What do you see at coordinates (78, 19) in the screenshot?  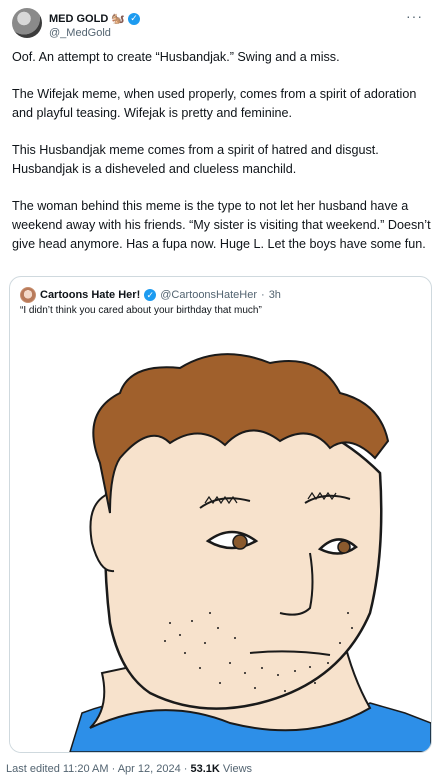 I see `author-display-name: MED GOLD` at bounding box center [78, 19].